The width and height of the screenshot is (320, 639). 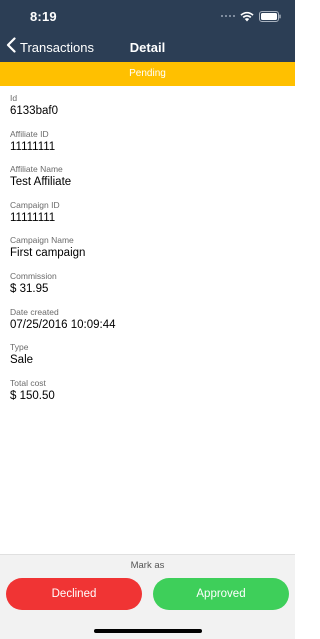 What do you see at coordinates (147, 596) in the screenshot?
I see `action-area: Mark as Declined Approved` at bounding box center [147, 596].